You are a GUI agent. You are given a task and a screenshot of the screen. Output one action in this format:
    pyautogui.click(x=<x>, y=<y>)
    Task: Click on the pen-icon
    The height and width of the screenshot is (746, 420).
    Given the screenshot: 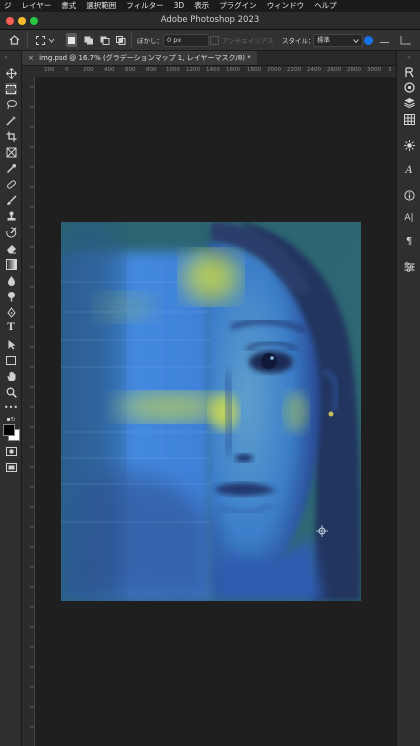 What is the action you would take?
    pyautogui.click(x=11, y=312)
    